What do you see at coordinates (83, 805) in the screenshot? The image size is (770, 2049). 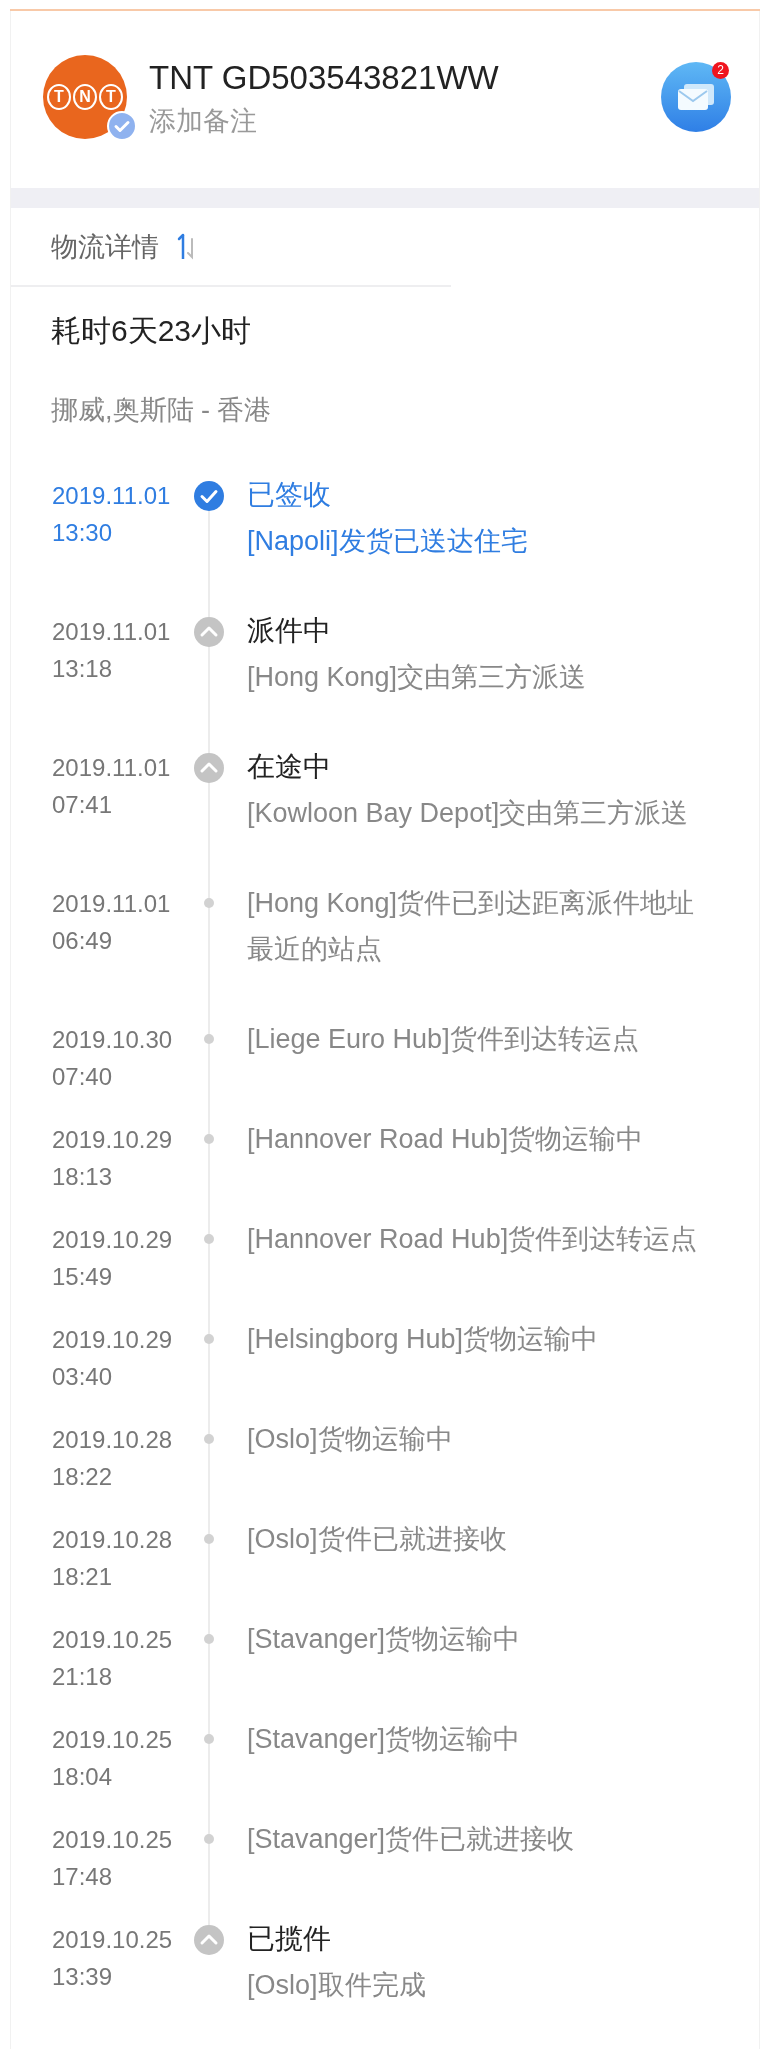 I see `event-time: 07:41` at bounding box center [83, 805].